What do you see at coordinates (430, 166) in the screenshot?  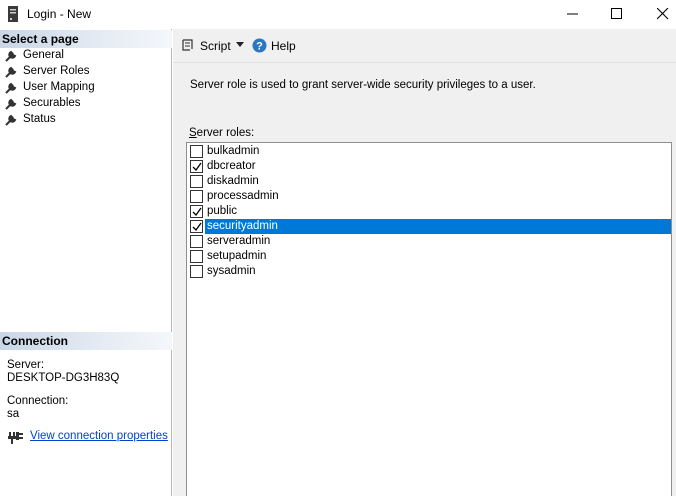 I see `role-row-dbcreator: dbcreator` at bounding box center [430, 166].